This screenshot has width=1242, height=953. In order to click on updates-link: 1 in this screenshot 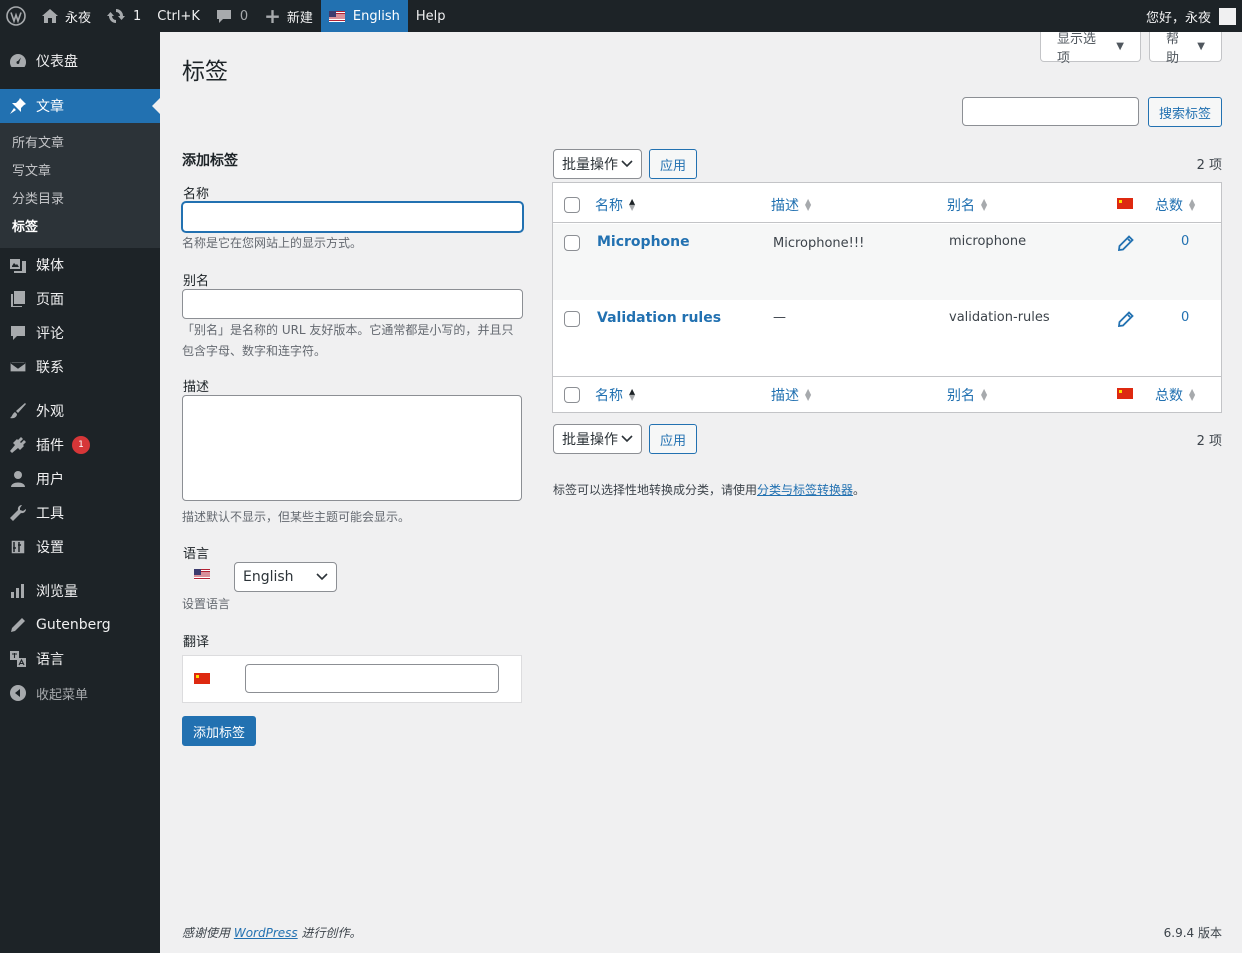, I will do `click(124, 16)`.